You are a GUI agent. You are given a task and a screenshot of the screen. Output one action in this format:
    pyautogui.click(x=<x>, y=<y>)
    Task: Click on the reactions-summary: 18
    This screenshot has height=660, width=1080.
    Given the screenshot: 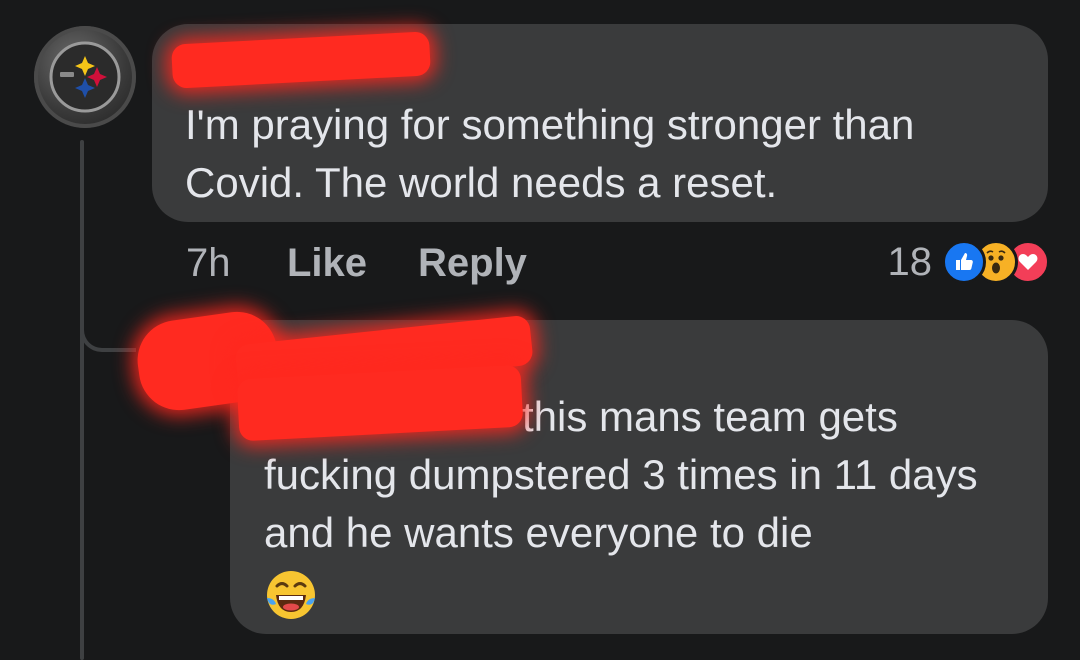 What is the action you would take?
    pyautogui.click(x=968, y=262)
    